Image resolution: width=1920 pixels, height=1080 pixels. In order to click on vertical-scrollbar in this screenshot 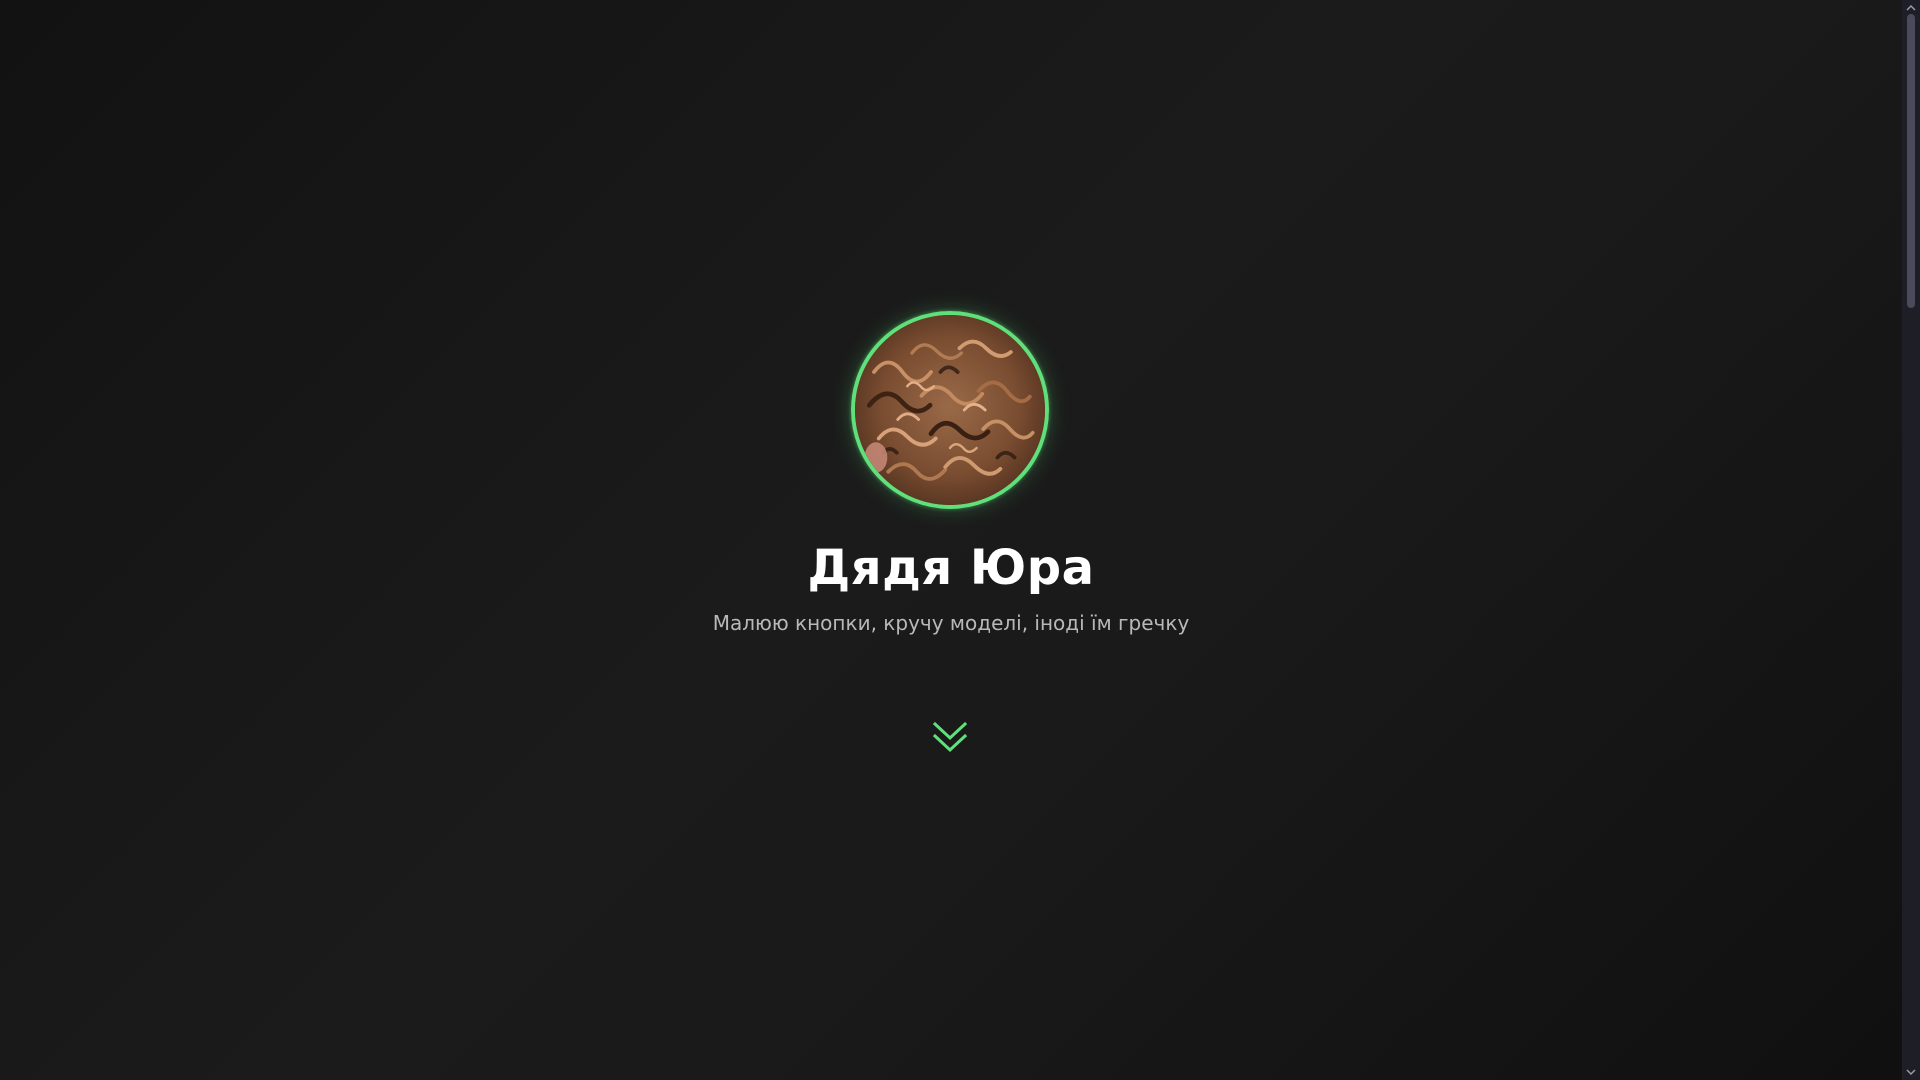, I will do `click(1911, 540)`.